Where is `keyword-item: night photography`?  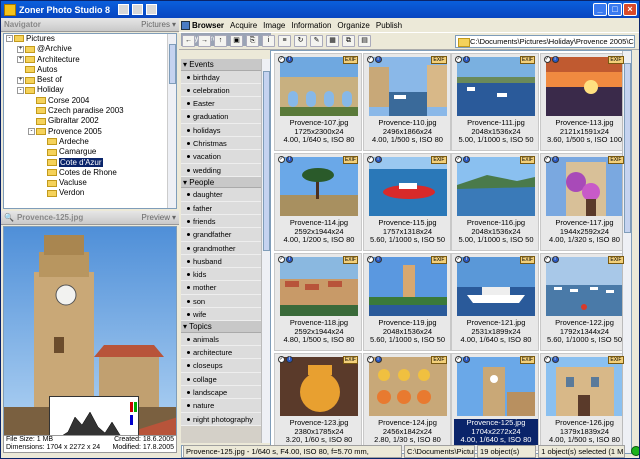
keyword-item: night photography is located at coordinates (221, 419).